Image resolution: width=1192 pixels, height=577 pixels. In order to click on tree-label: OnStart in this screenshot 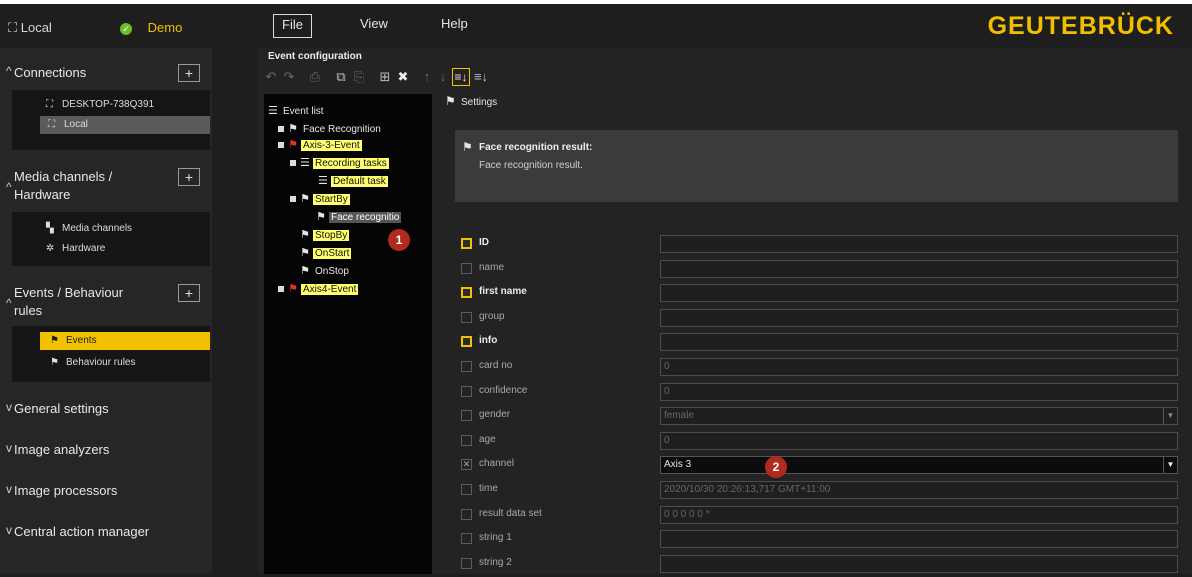, I will do `click(332, 253)`.